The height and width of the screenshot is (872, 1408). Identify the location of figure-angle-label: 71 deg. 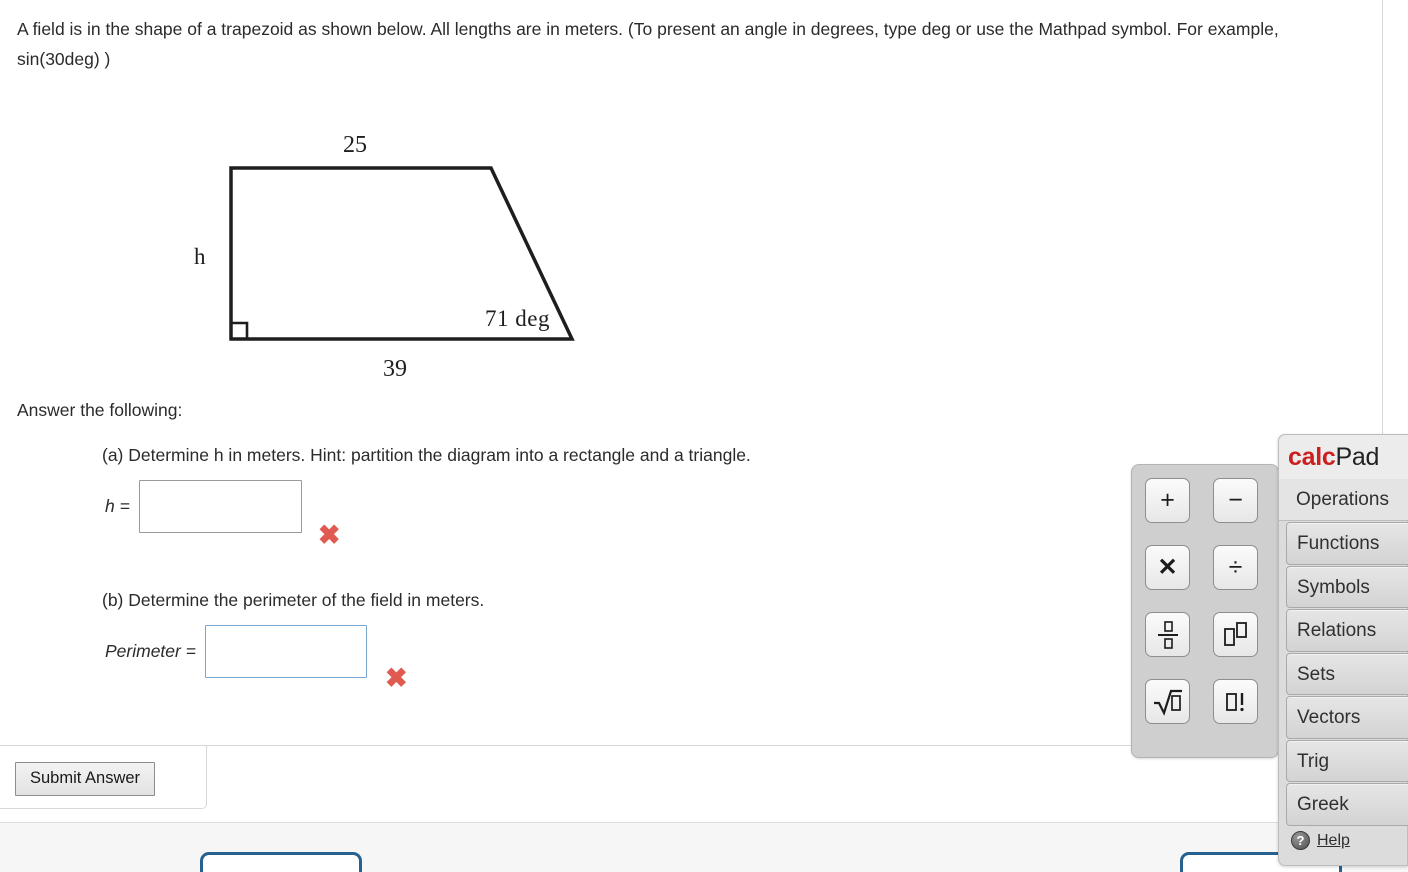
(517, 318).